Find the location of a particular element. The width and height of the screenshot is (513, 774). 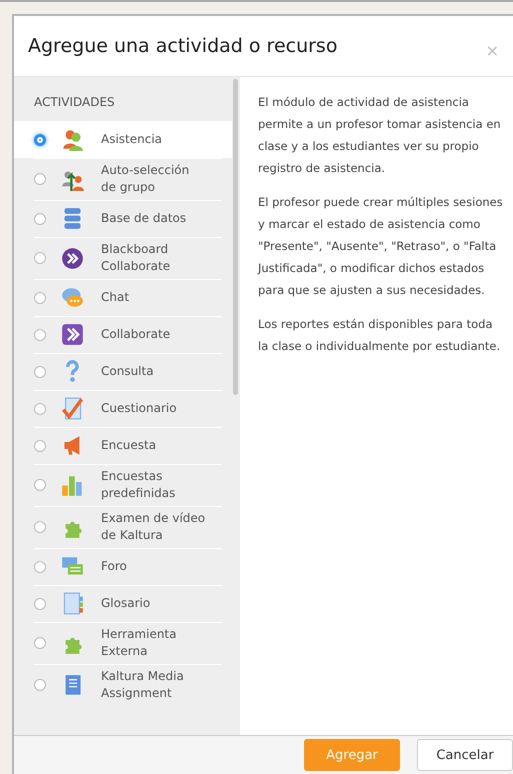

dialog-title: Agregue una actividad o recurso is located at coordinates (183, 46).